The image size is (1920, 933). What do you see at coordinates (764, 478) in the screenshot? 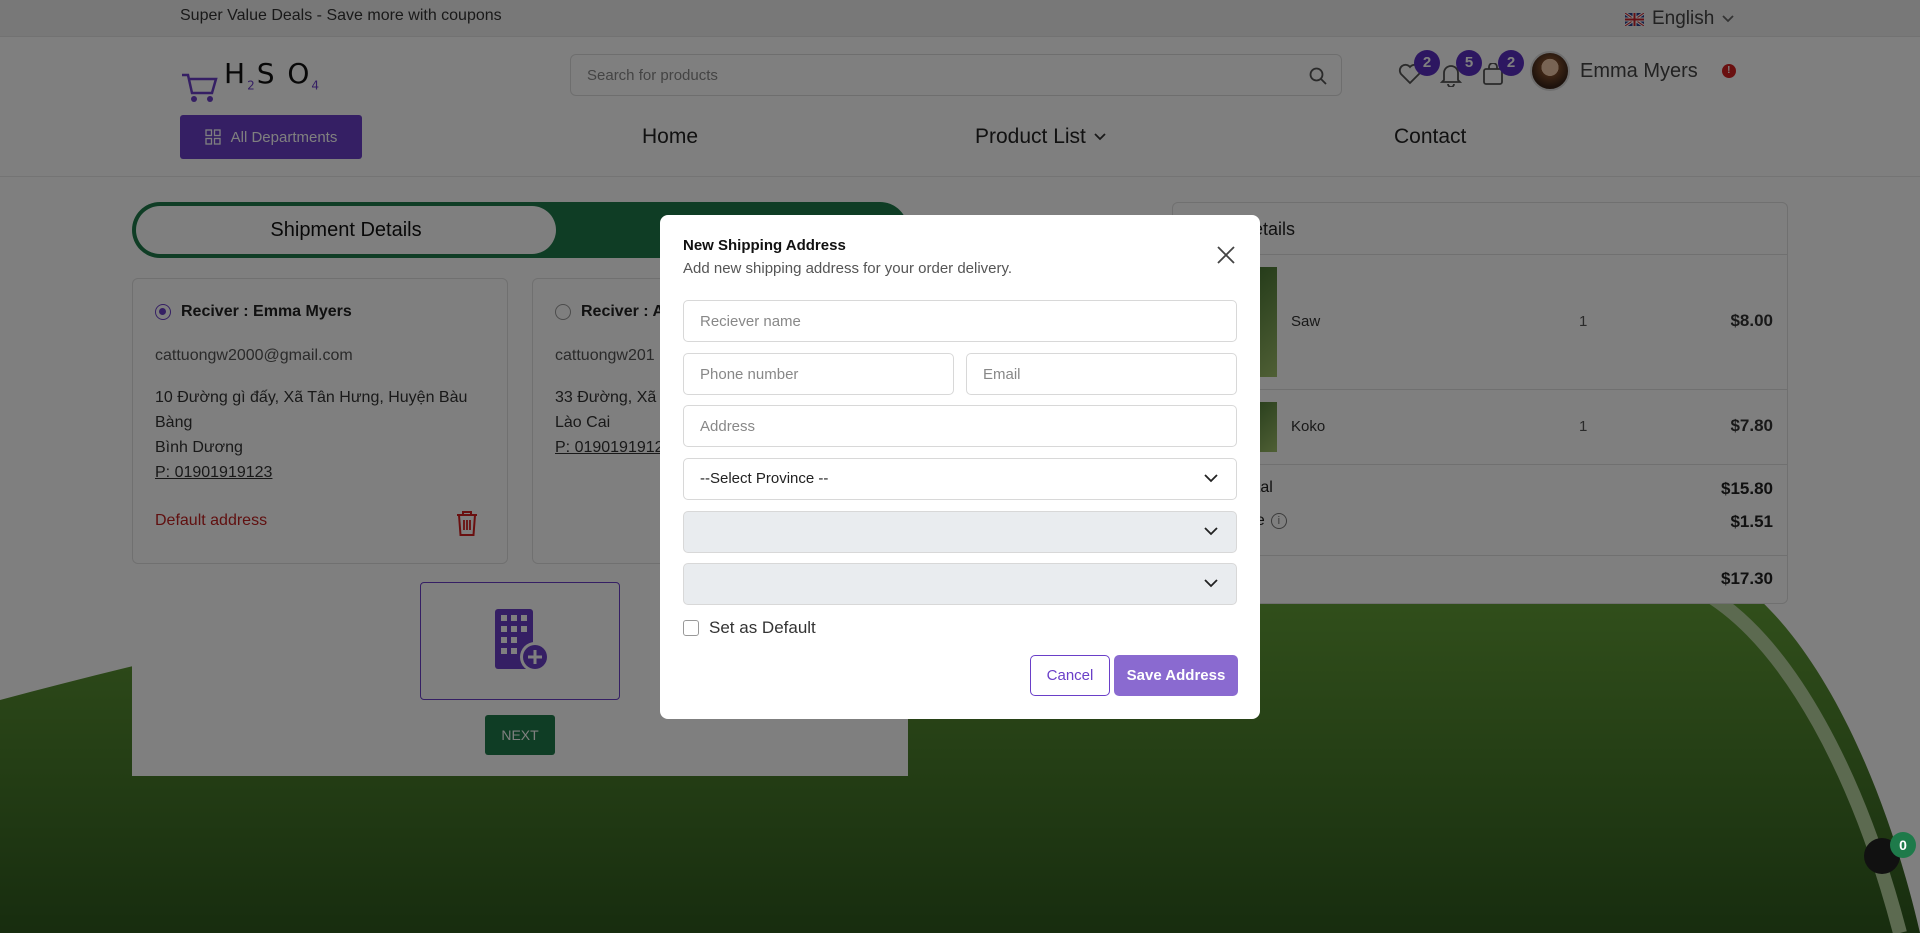
I see `province-select-value: --Select Province --` at bounding box center [764, 478].